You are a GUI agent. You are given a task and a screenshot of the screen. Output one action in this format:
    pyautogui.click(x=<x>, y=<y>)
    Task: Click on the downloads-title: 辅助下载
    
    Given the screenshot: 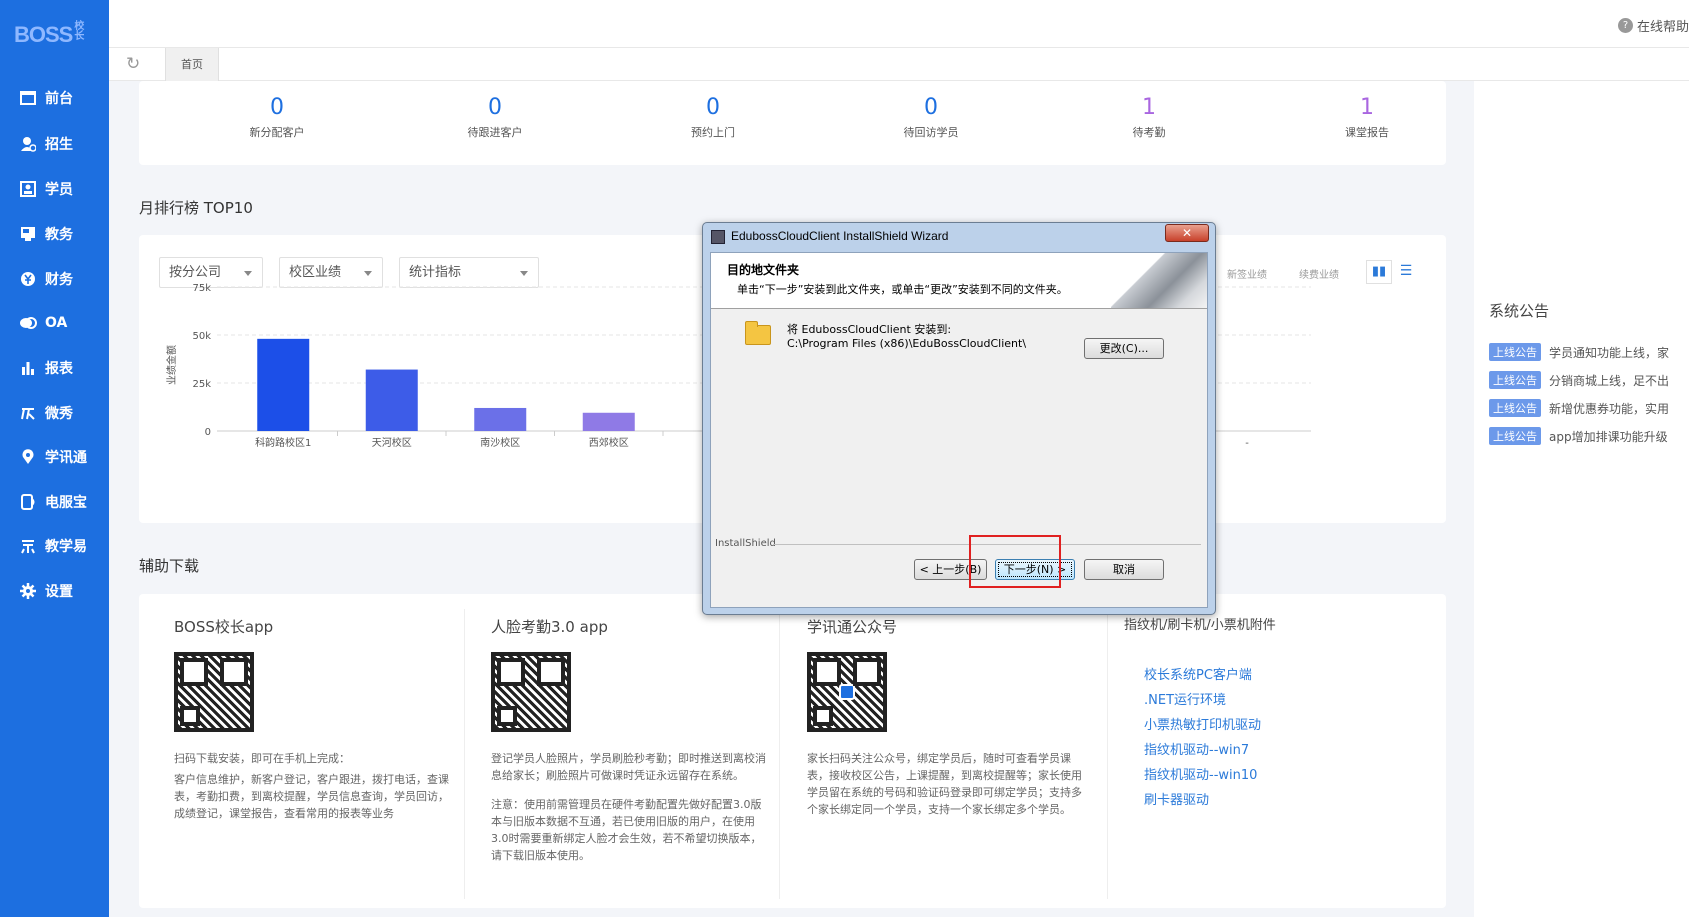 What is the action you would take?
    pyautogui.click(x=169, y=566)
    